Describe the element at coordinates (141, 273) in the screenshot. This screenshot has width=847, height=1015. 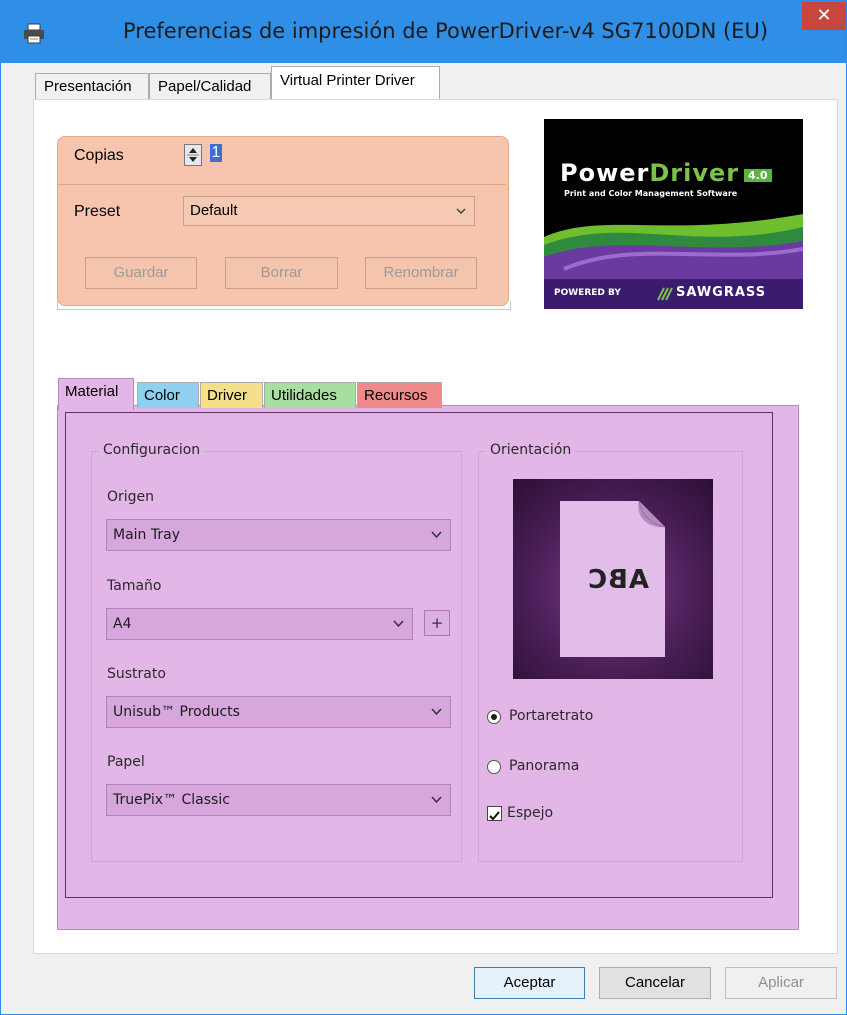
I see `save-preset-button: Guardar` at that location.